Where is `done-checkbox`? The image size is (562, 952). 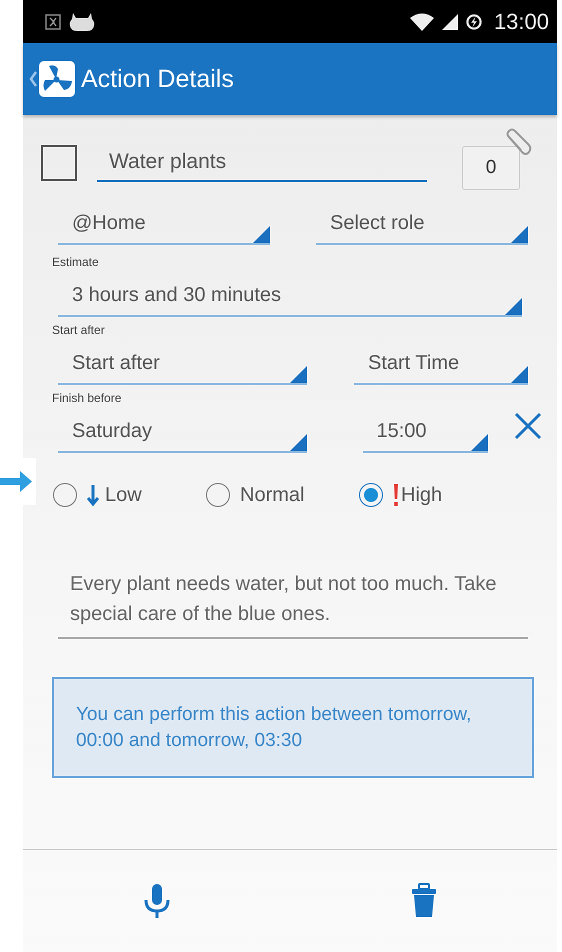
done-checkbox is located at coordinates (59, 163).